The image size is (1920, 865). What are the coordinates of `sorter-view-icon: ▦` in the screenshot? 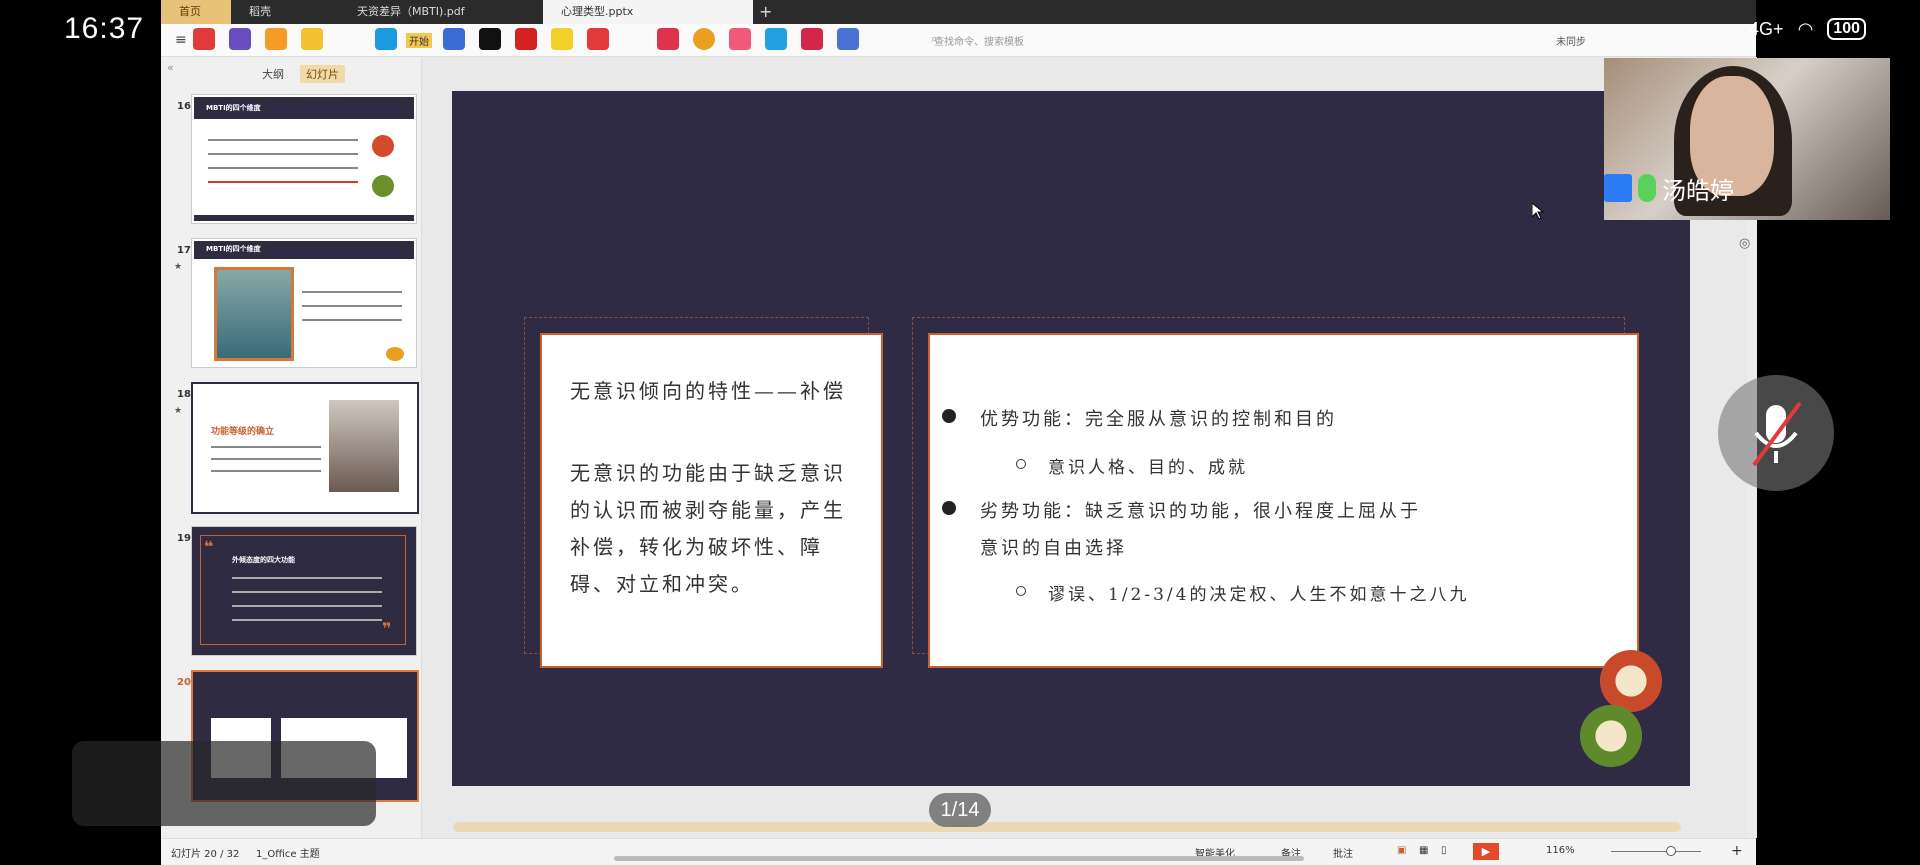 It's located at (1423, 850).